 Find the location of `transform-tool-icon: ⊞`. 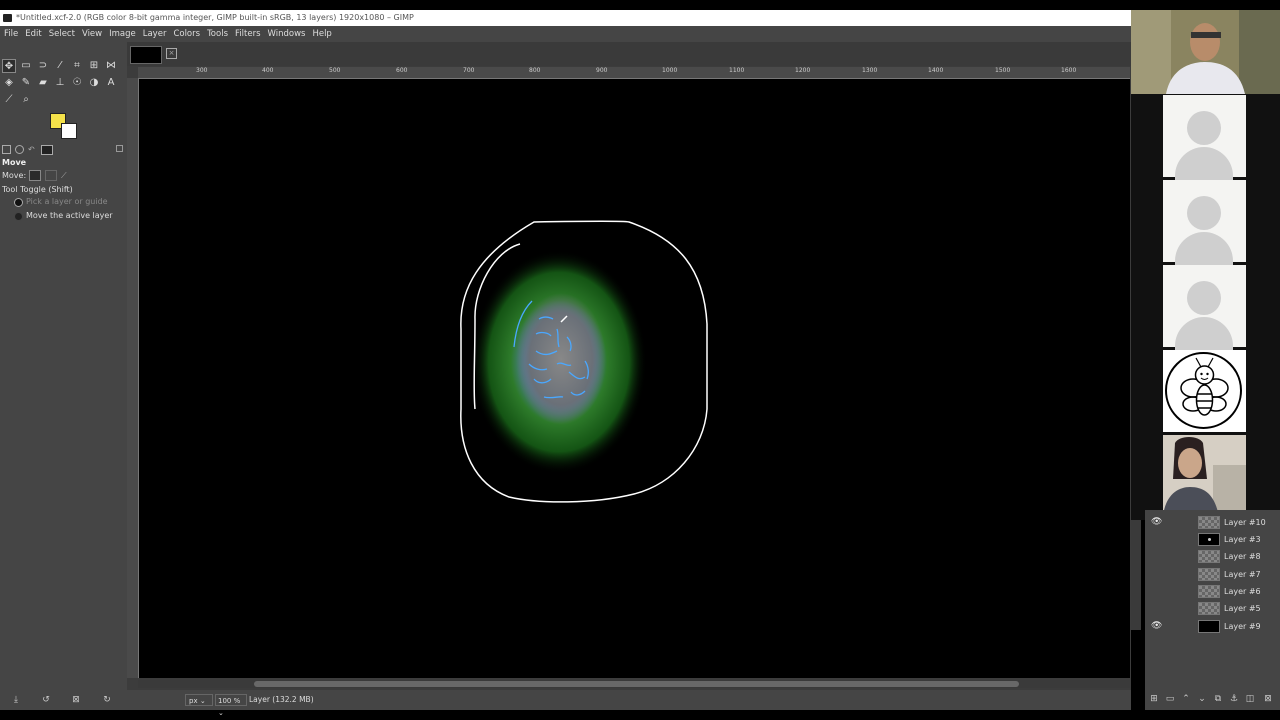

transform-tool-icon: ⊞ is located at coordinates (94, 66).